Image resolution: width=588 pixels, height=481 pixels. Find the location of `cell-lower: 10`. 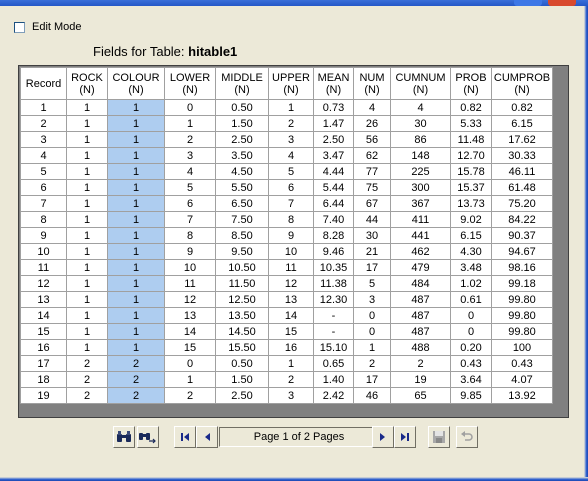

cell-lower: 10 is located at coordinates (190, 267).